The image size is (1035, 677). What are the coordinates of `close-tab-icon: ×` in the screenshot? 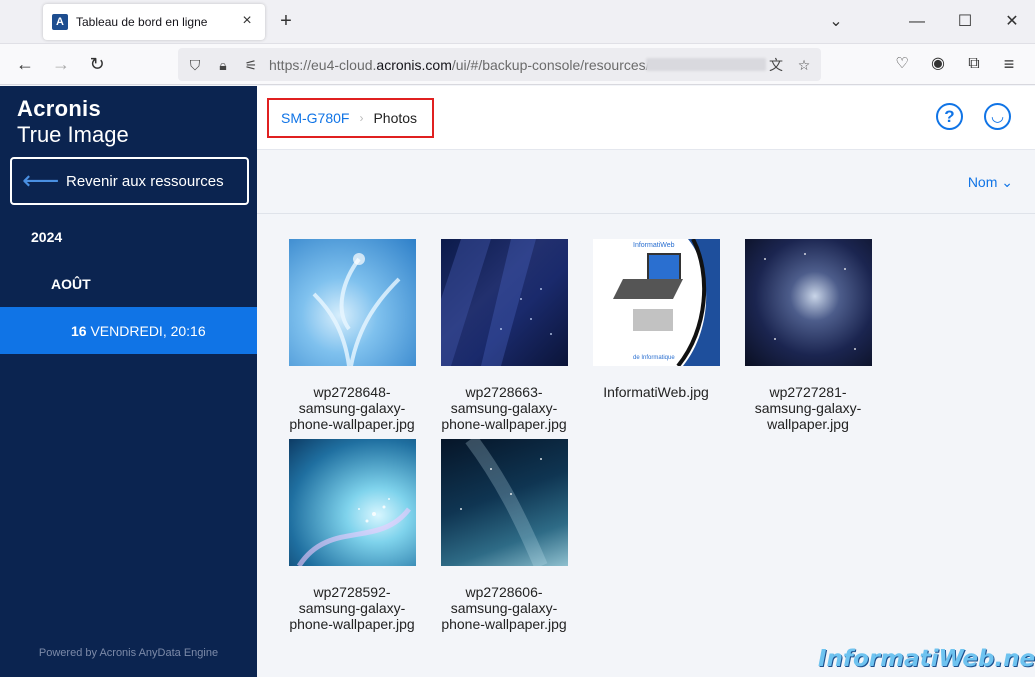 It's located at (247, 21).